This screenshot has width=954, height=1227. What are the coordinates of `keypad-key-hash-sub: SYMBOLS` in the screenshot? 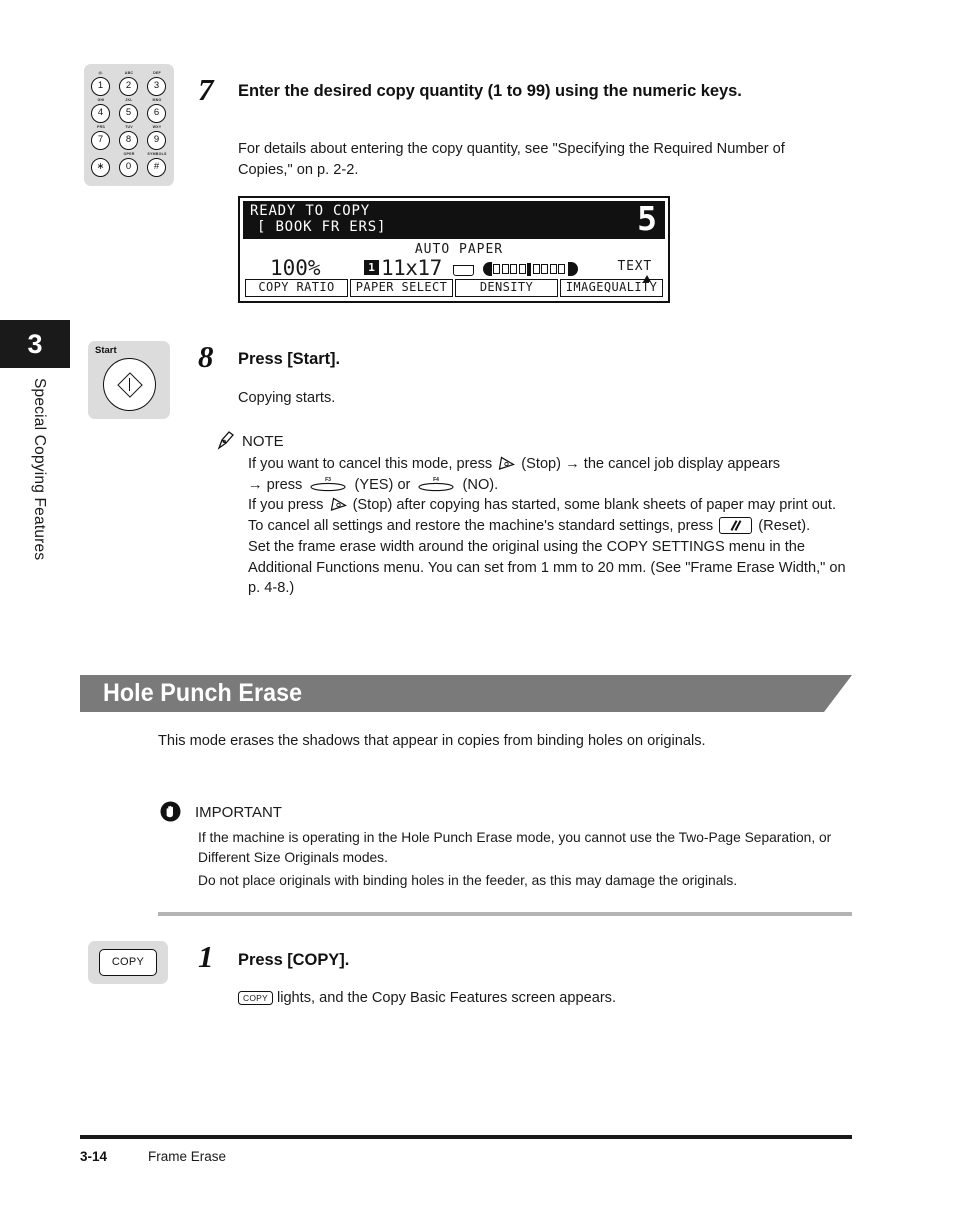 It's located at (157, 154).